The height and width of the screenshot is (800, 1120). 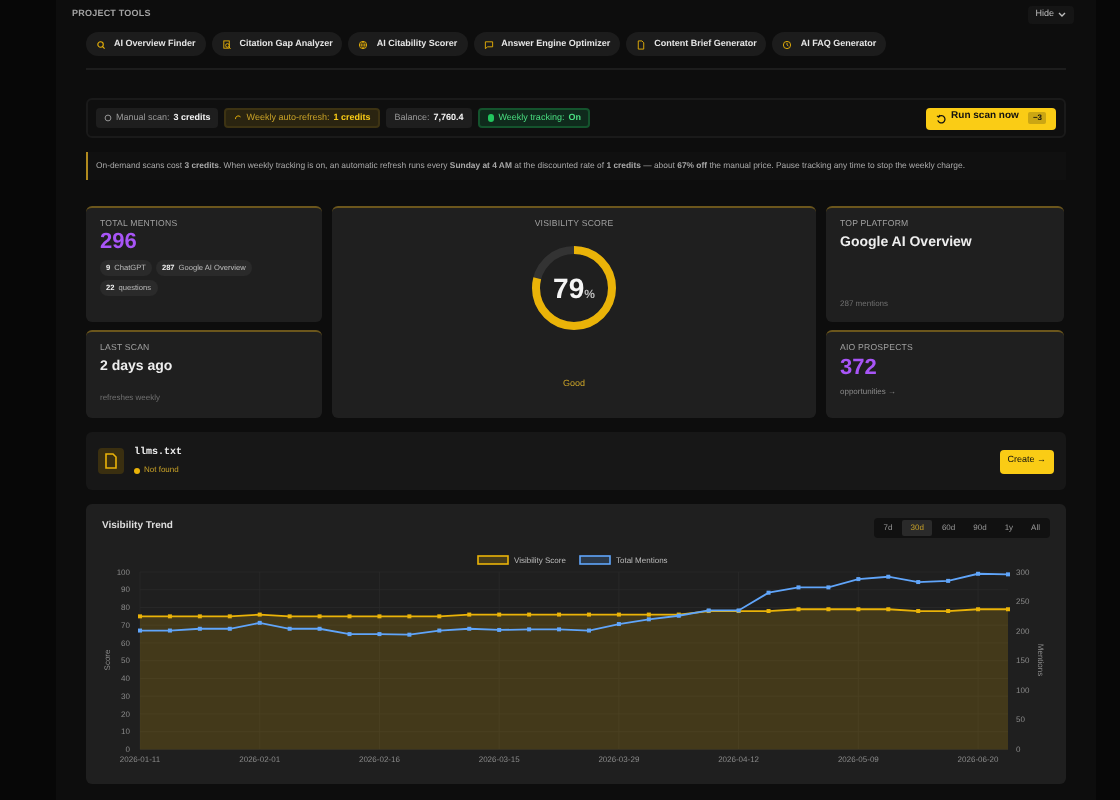 What do you see at coordinates (574, 288) in the screenshot?
I see `score-gauge` at bounding box center [574, 288].